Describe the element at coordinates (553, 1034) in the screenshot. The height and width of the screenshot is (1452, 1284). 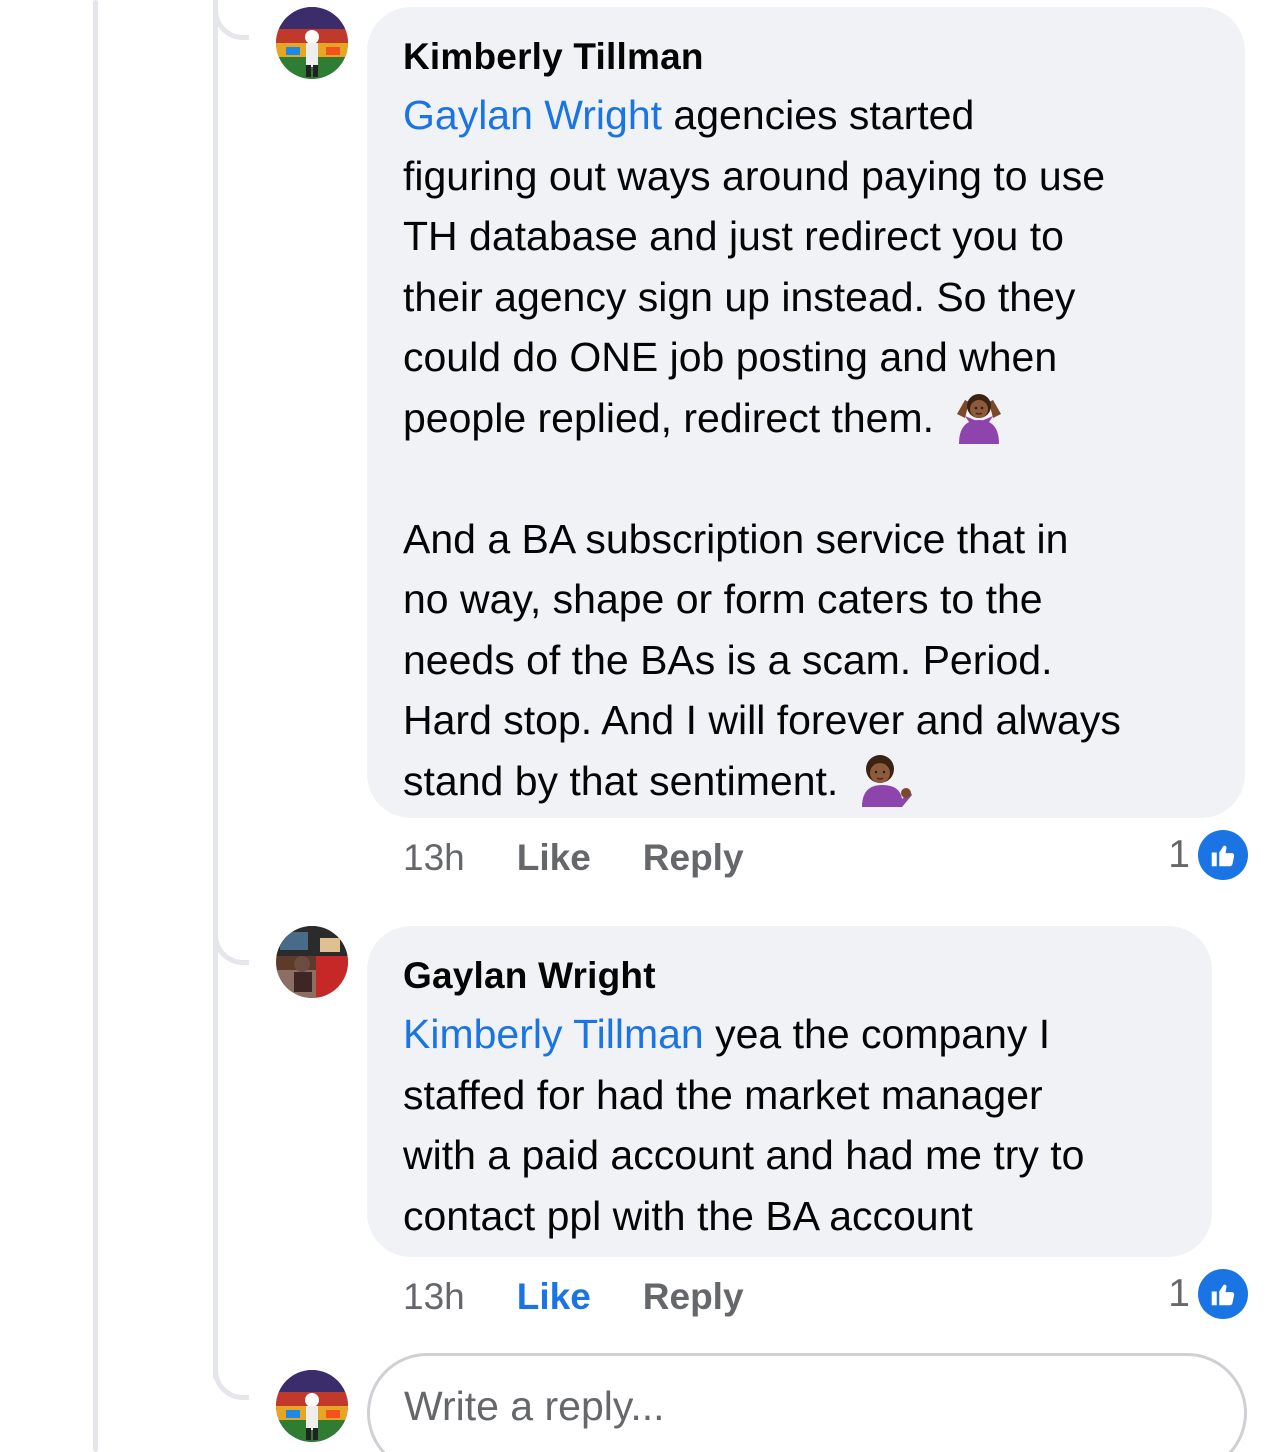
I see `mention-link: Kimberly Tillman` at that location.